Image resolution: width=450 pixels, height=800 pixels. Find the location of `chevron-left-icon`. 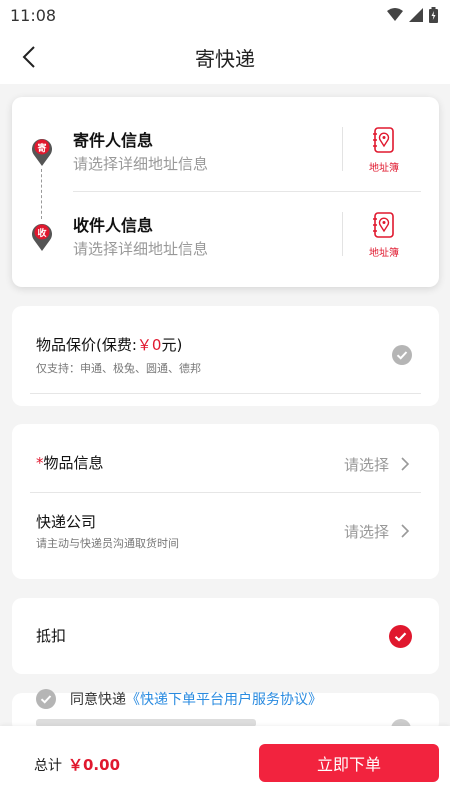

chevron-left-icon is located at coordinates (28, 57).